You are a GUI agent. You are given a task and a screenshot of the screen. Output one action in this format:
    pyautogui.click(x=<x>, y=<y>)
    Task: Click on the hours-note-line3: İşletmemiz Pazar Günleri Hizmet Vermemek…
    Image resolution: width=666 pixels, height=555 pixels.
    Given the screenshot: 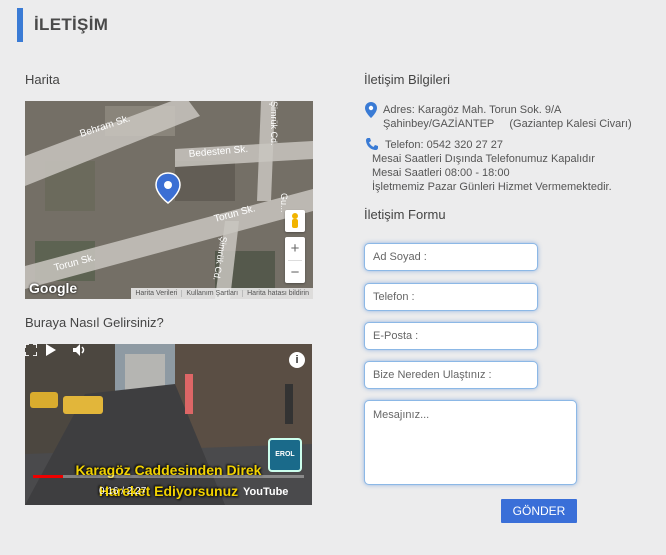 What is the action you would take?
    pyautogui.click(x=492, y=187)
    